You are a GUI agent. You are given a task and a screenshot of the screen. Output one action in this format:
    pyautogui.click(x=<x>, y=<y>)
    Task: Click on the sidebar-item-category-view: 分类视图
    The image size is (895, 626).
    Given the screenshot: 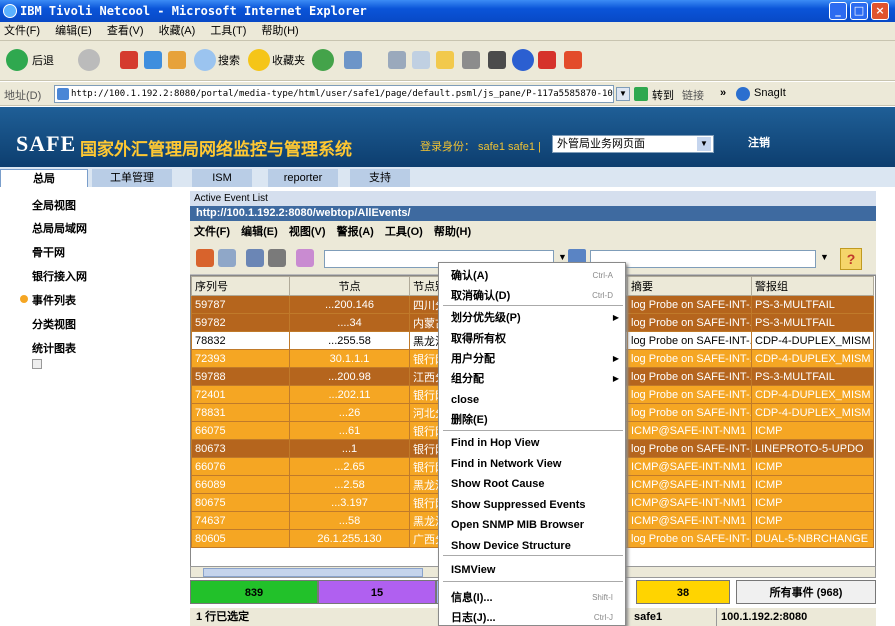 What is the action you would take?
    pyautogui.click(x=54, y=324)
    